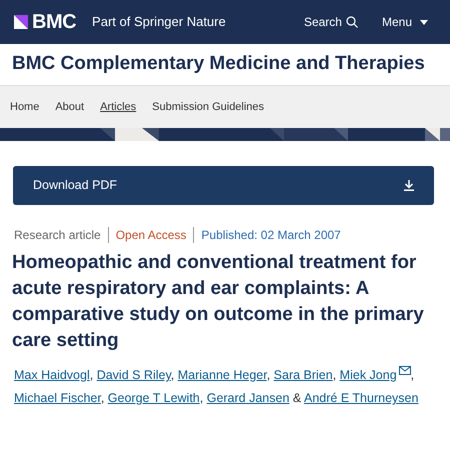 The height and width of the screenshot is (450, 450). What do you see at coordinates (223, 185) in the screenshot?
I see `download-pdf-button: Download PDF` at bounding box center [223, 185].